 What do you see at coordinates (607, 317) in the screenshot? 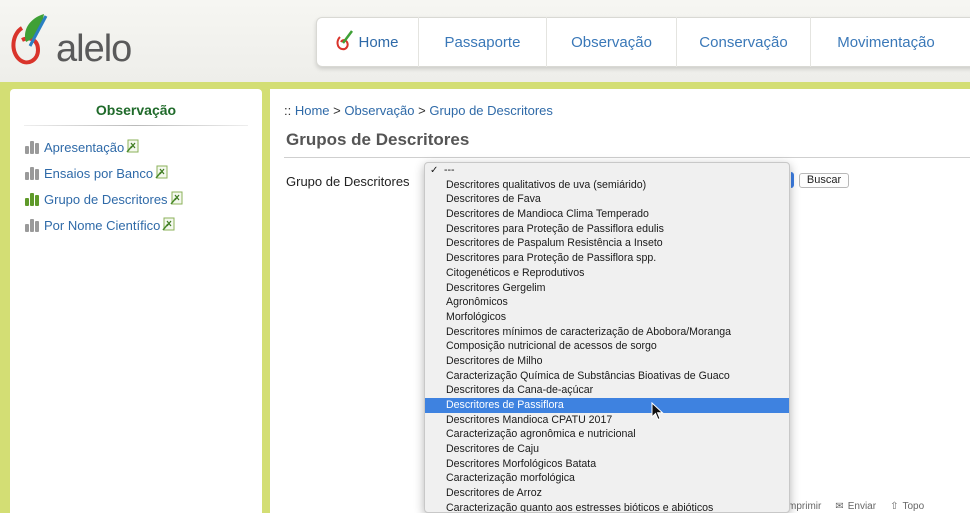
I see `dropdown-option: Morfológicos` at bounding box center [607, 317].